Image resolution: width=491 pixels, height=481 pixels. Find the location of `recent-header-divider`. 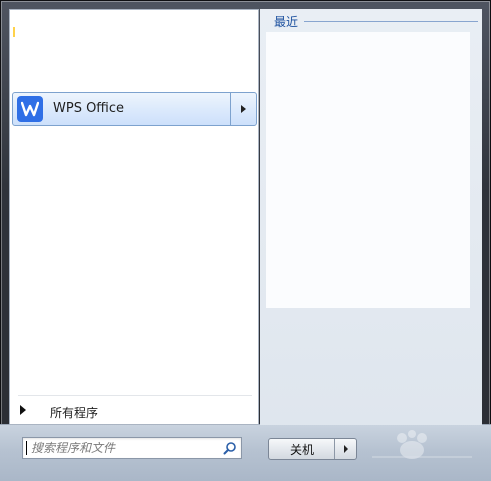

recent-header-divider is located at coordinates (391, 21).